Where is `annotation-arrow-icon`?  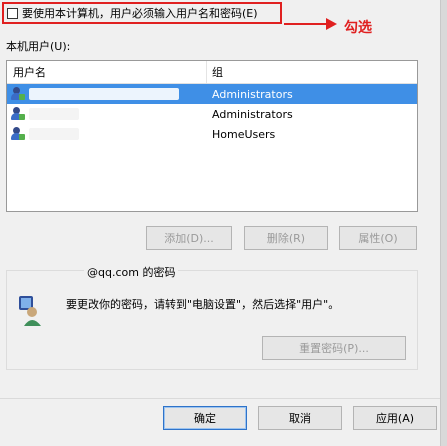
annotation-arrow-icon is located at coordinates (331, 24).